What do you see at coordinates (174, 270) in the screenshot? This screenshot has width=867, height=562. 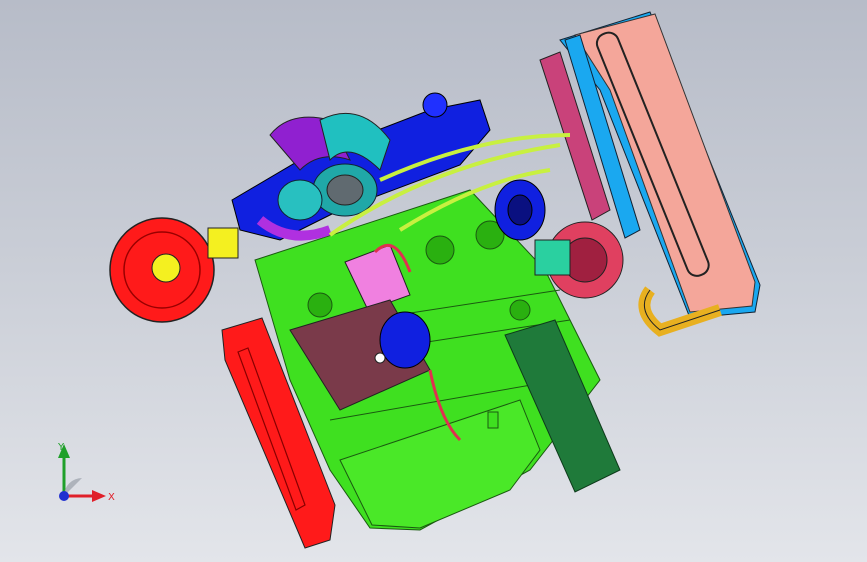 I see `air-filter` at bounding box center [174, 270].